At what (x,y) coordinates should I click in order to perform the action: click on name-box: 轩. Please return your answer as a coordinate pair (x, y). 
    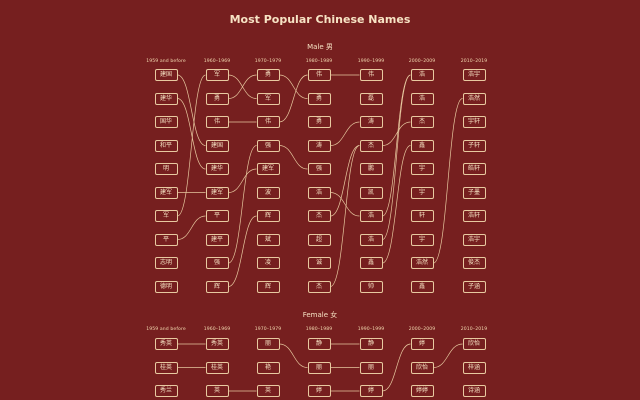
    Looking at the image, I should click on (422, 216).